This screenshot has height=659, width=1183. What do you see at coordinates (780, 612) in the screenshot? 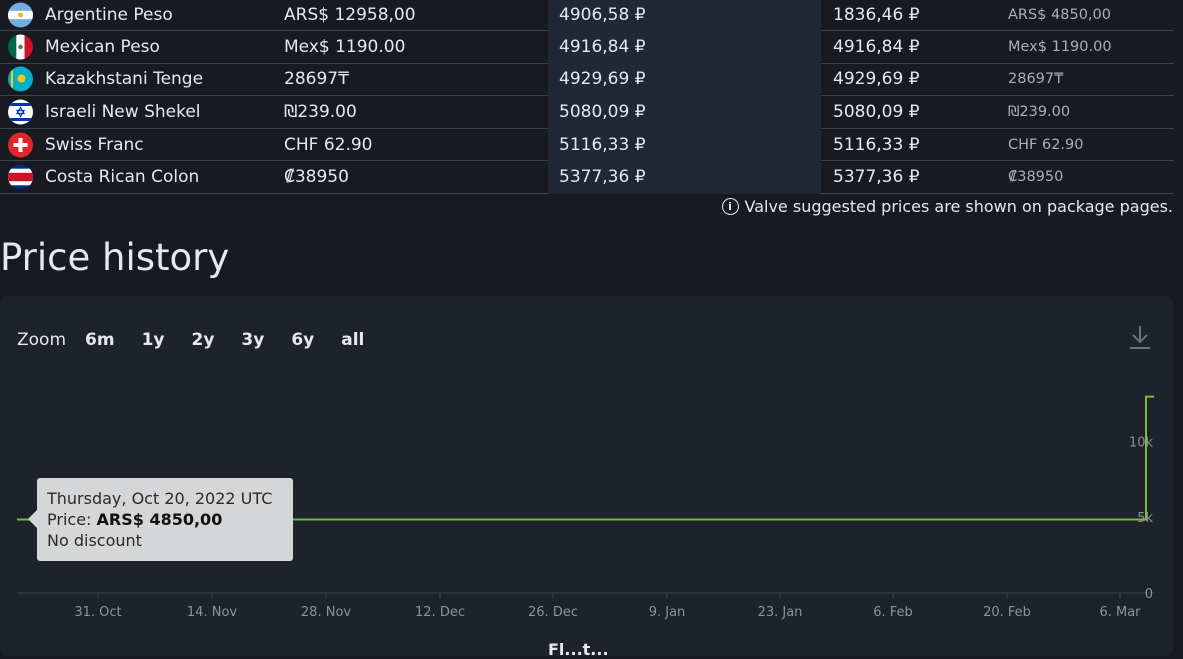
I see `x-tick-label: 23. Jan` at bounding box center [780, 612].